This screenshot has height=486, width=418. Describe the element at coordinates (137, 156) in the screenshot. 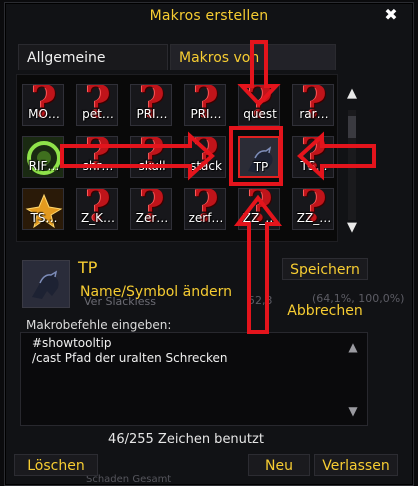

I see `arrow-right-annotation` at that location.